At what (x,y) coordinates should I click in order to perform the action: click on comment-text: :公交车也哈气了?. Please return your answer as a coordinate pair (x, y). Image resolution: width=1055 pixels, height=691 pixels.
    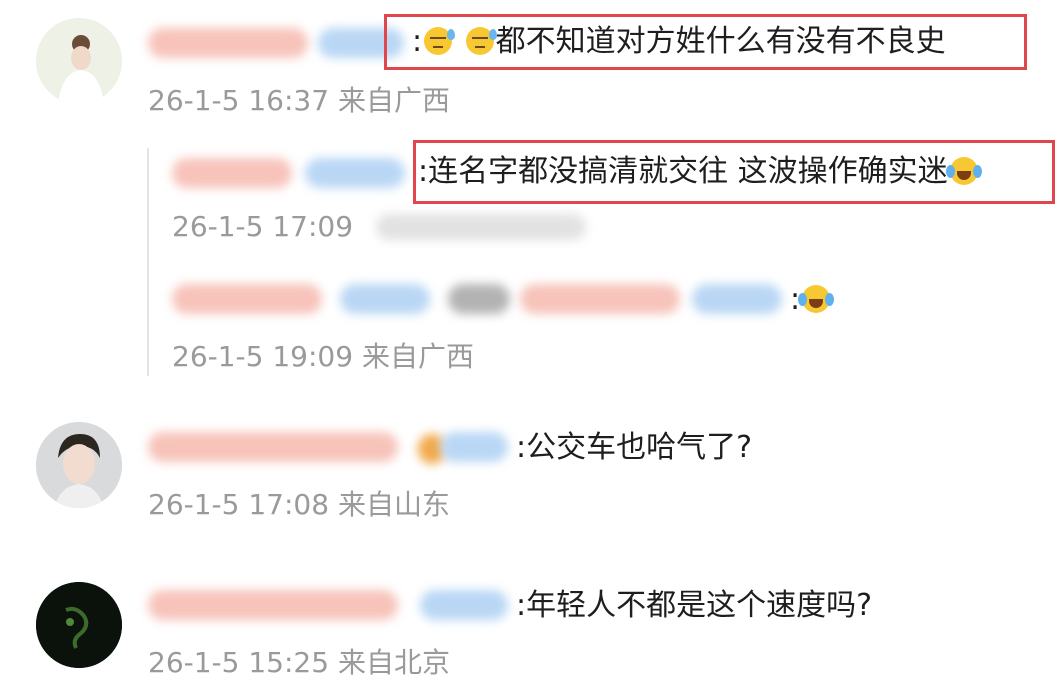
    Looking at the image, I should click on (634, 447).